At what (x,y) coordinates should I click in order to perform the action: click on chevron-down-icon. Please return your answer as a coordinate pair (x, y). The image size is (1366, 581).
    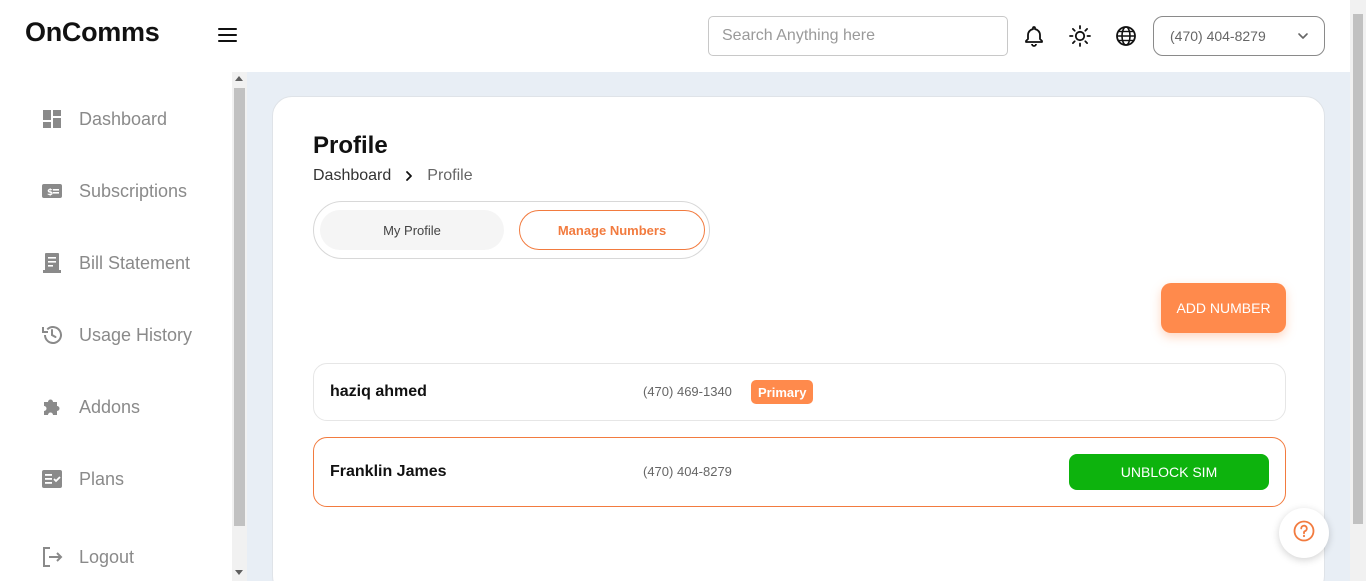
    Looking at the image, I should click on (1303, 36).